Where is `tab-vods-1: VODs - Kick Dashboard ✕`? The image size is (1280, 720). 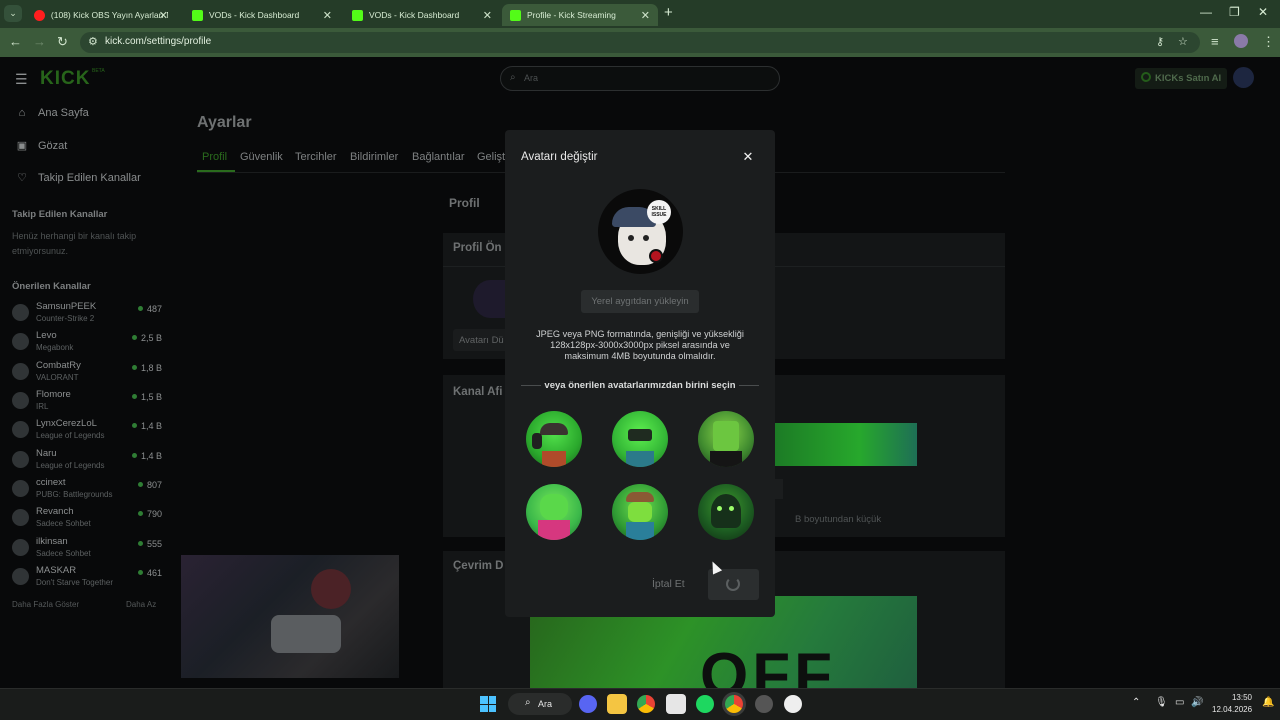
tab-vods-1: VODs - Kick Dashboard ✕ is located at coordinates (262, 15).